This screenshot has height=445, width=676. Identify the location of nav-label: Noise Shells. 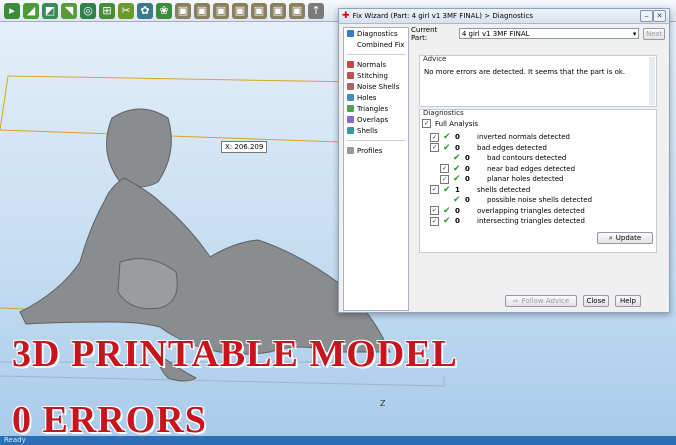
(378, 86).